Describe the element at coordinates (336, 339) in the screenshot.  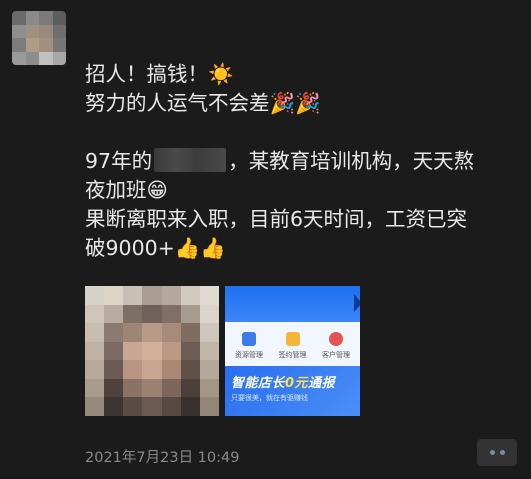
I see `user-icon` at that location.